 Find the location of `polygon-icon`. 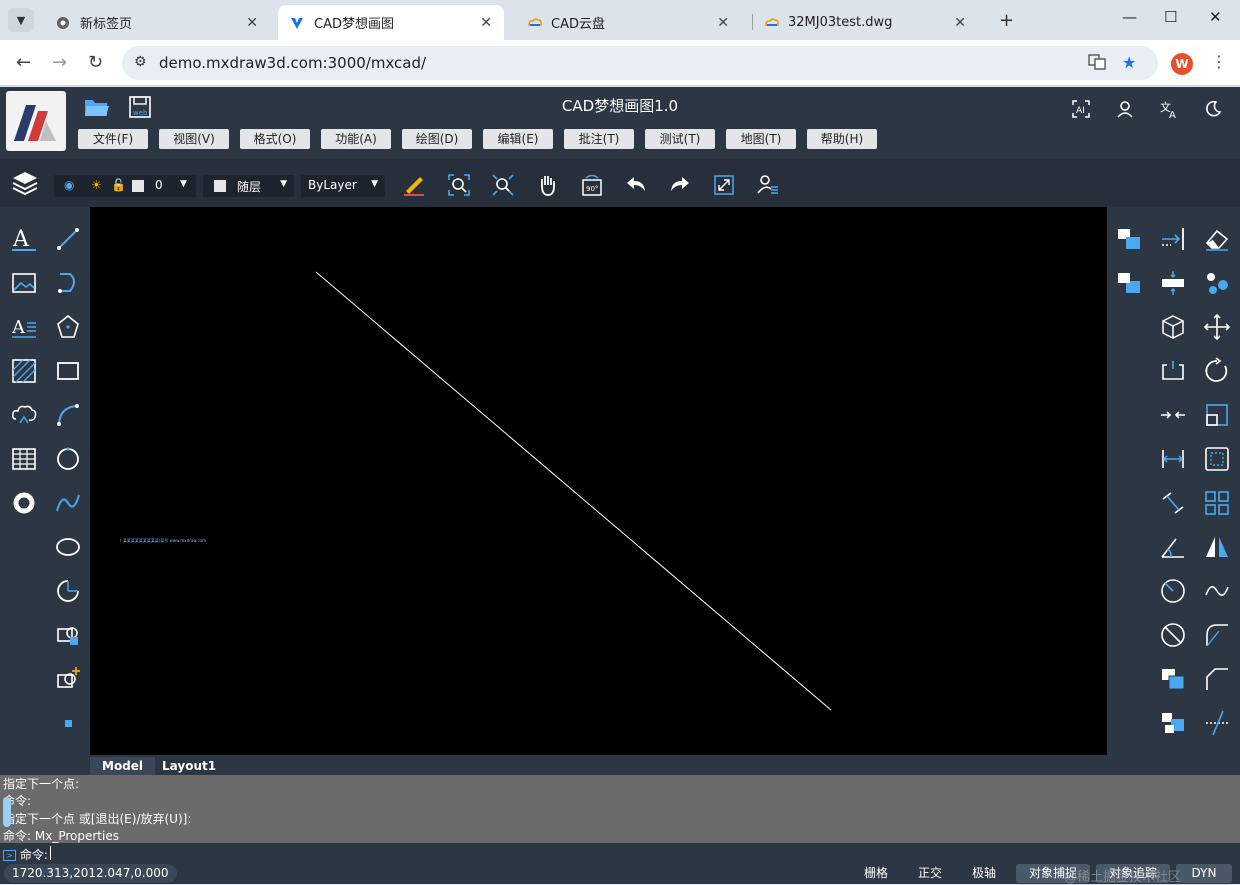

polygon-icon is located at coordinates (68, 327).